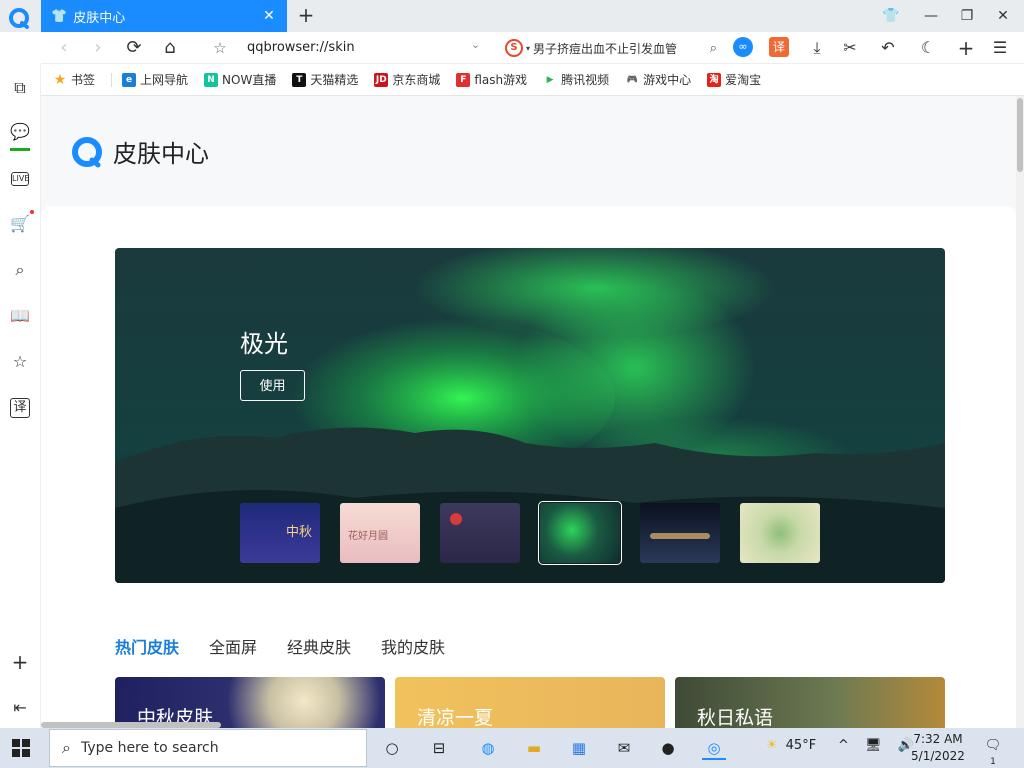 This screenshot has height=768, width=1024. Describe the element at coordinates (888, 48) in the screenshot. I see `undo-icon: ↶` at that location.